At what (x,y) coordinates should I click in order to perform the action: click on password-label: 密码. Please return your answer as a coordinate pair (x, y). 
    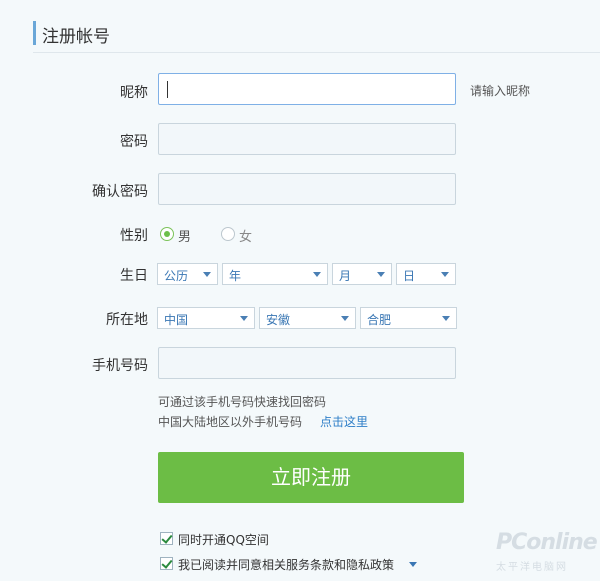
    Looking at the image, I should click on (134, 142).